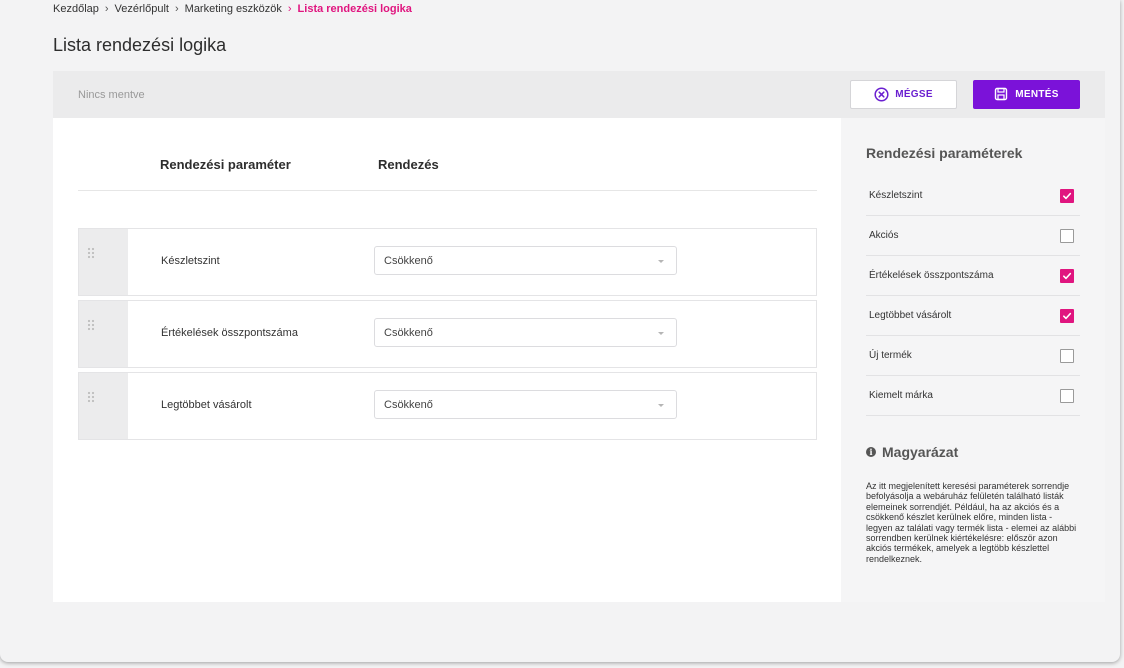  I want to click on sort-row-label: Készletszint, so click(190, 261).